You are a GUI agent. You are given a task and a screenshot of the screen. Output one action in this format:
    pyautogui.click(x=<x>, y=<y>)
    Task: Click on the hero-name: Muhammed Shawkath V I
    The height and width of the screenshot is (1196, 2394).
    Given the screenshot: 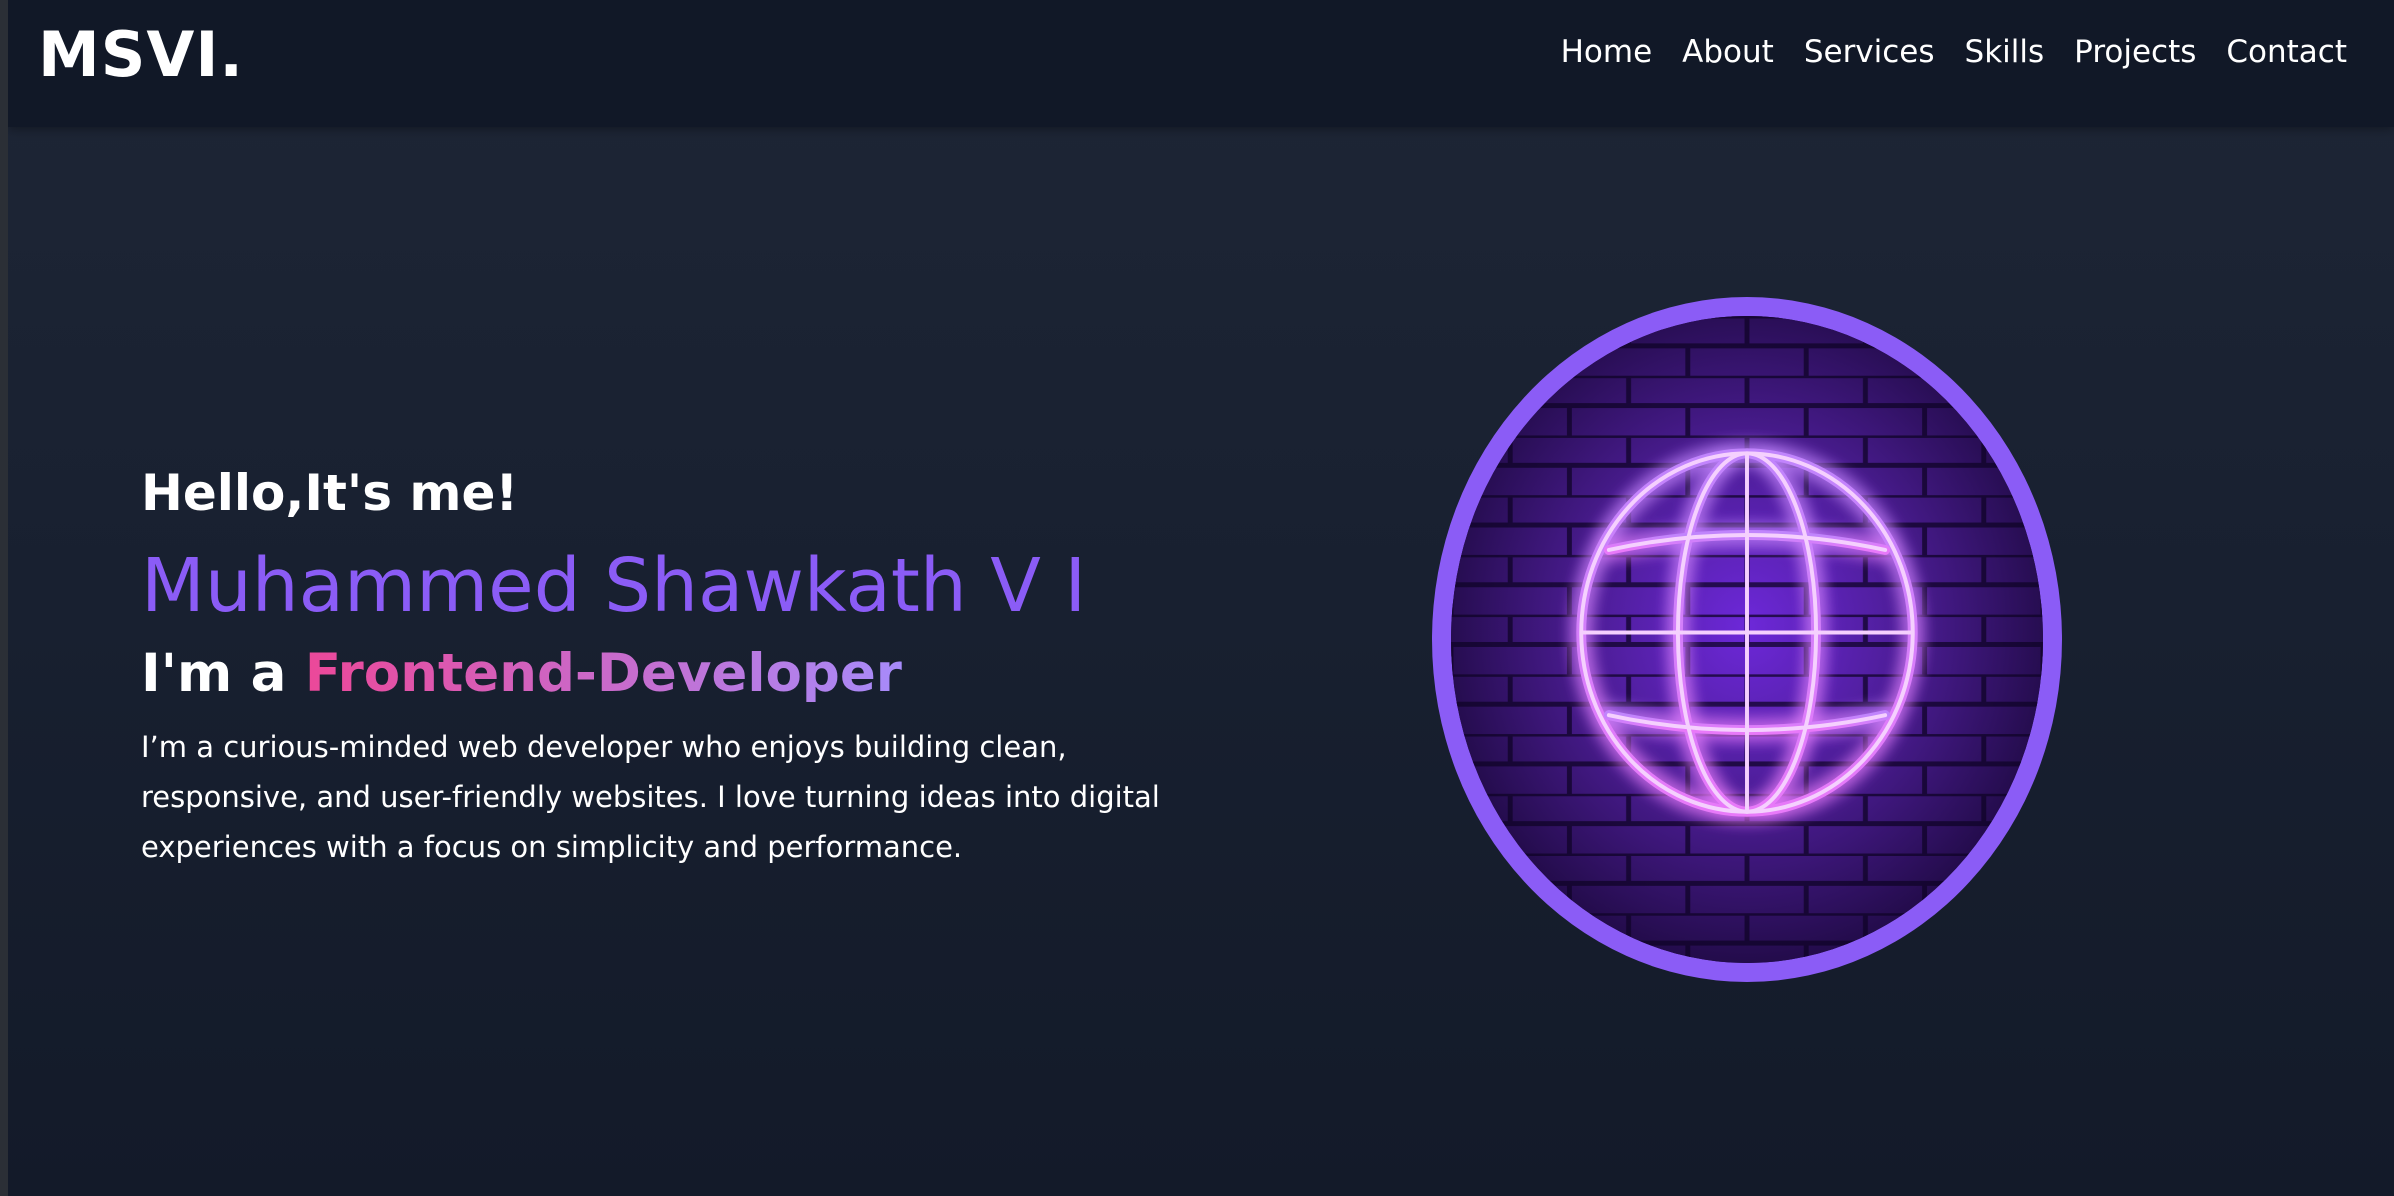 What is the action you would take?
    pyautogui.click(x=614, y=586)
    